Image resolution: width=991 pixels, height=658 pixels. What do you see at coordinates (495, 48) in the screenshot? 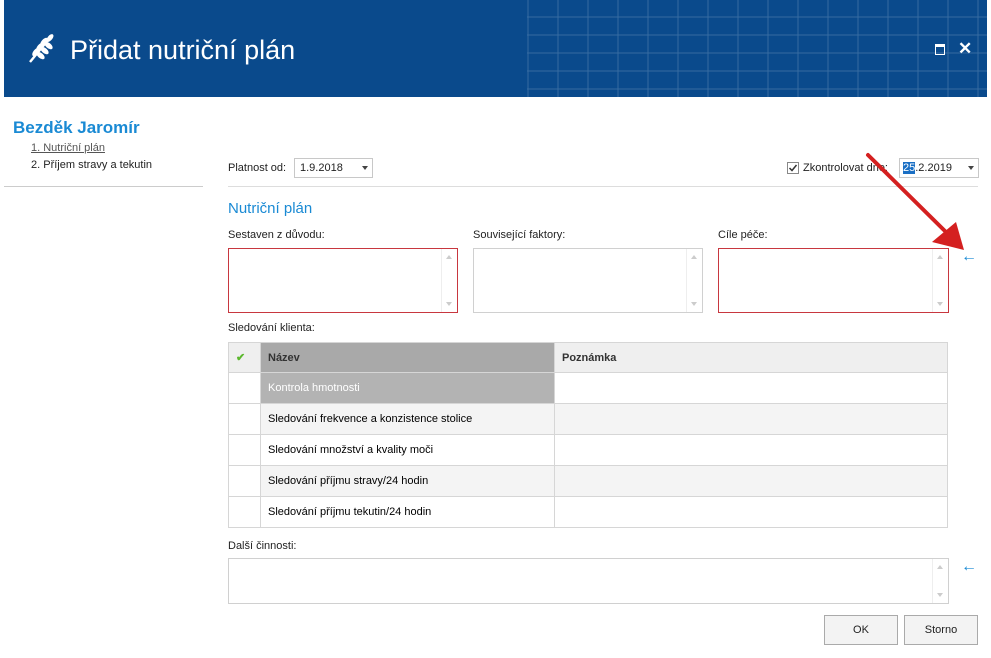
I see `title-bar: Přidat nutriční plán ✕` at bounding box center [495, 48].